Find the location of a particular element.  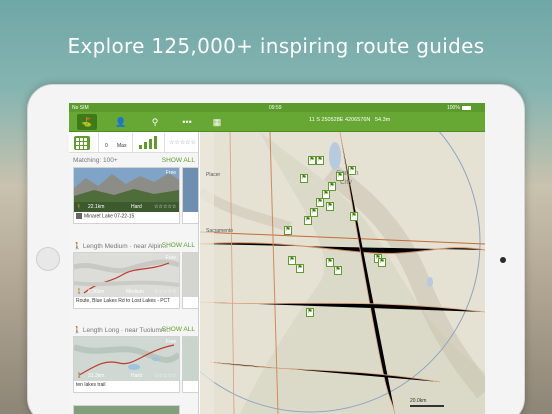

filter-type is located at coordinates (84, 142).